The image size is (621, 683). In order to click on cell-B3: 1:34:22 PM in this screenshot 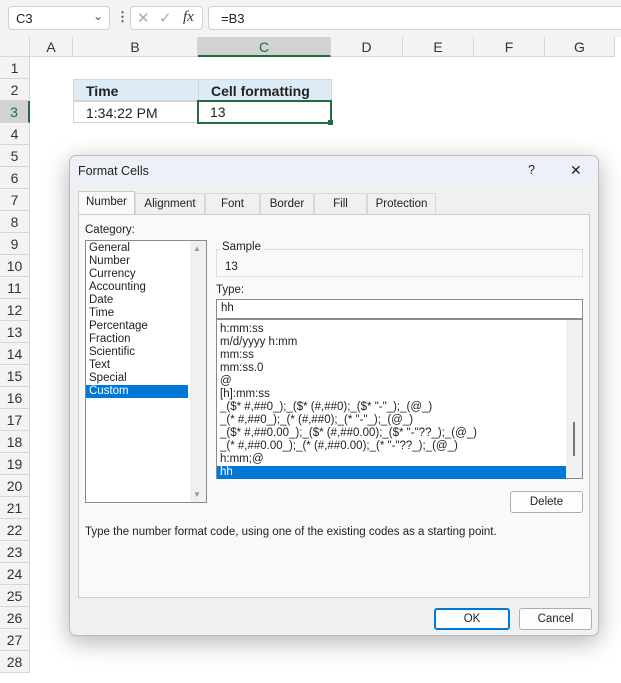, I will do `click(136, 112)`.